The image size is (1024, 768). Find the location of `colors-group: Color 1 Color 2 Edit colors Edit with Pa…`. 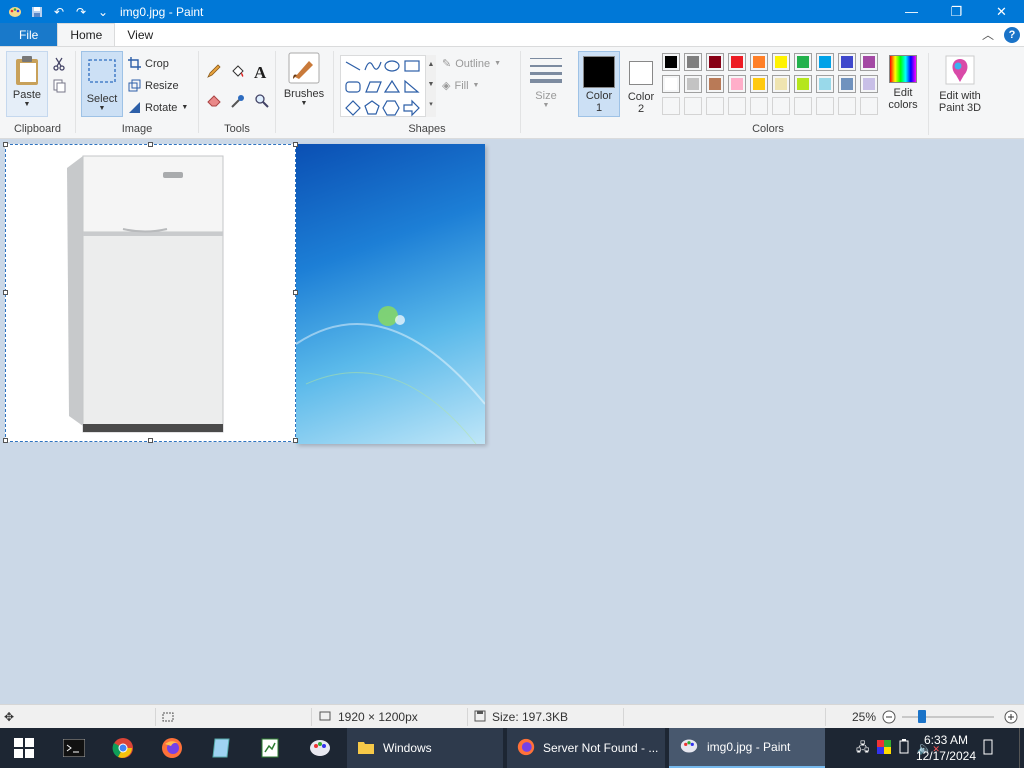

colors-group: Color 1 Color 2 Edit colors Edit with Pa… is located at coordinates (788, 93).